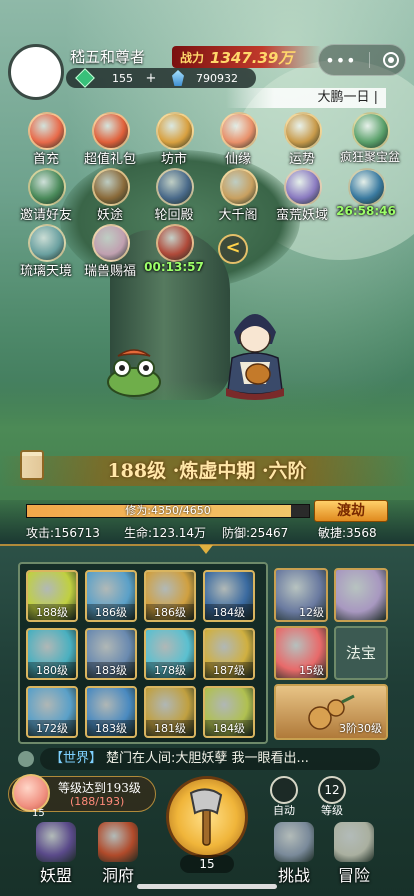 The width and height of the screenshot is (414, 896). I want to click on equipment-slot-gloves: 181级, so click(170, 712).